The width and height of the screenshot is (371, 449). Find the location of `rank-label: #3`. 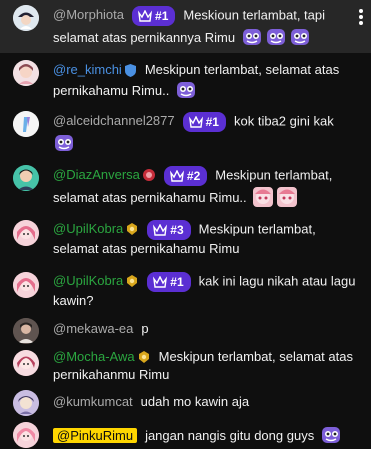

rank-label: #3 is located at coordinates (177, 230).